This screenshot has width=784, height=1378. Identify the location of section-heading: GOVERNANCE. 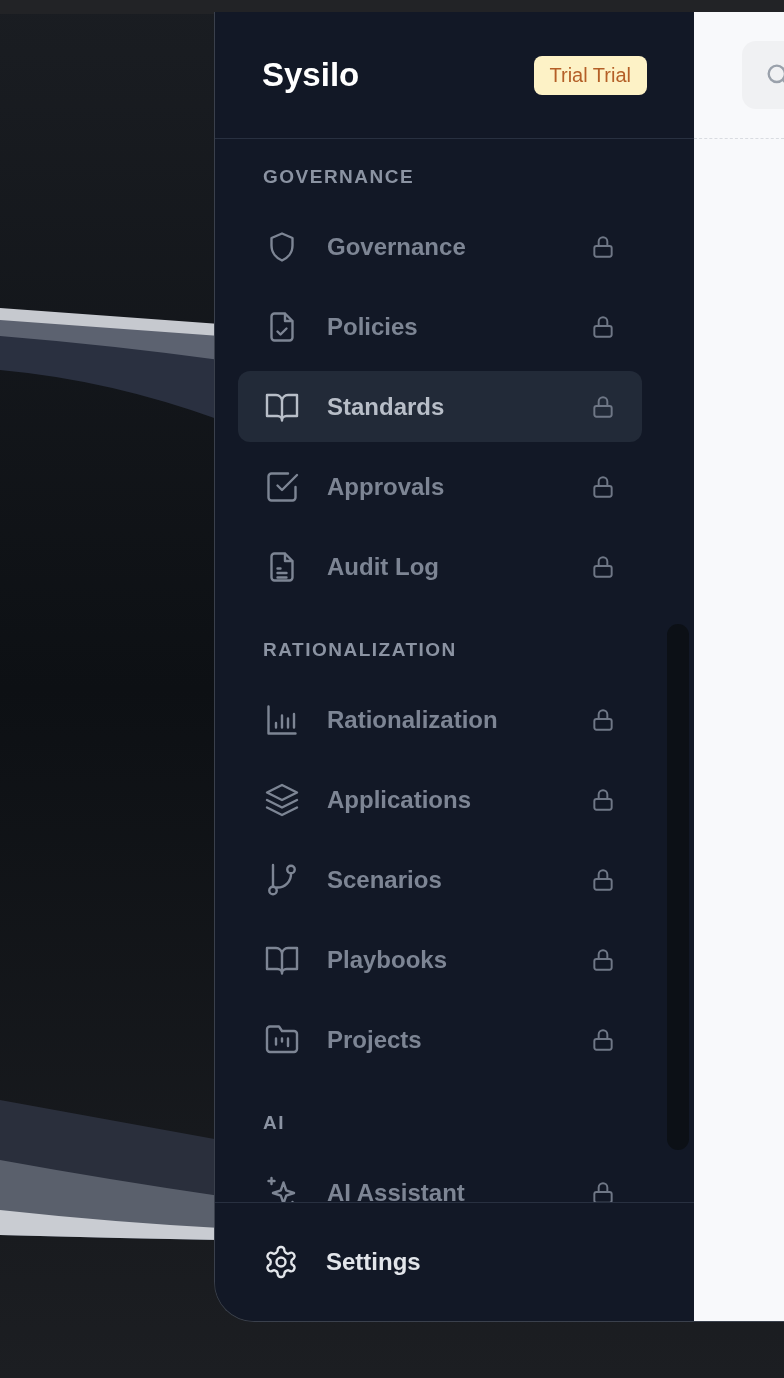
(339, 177).